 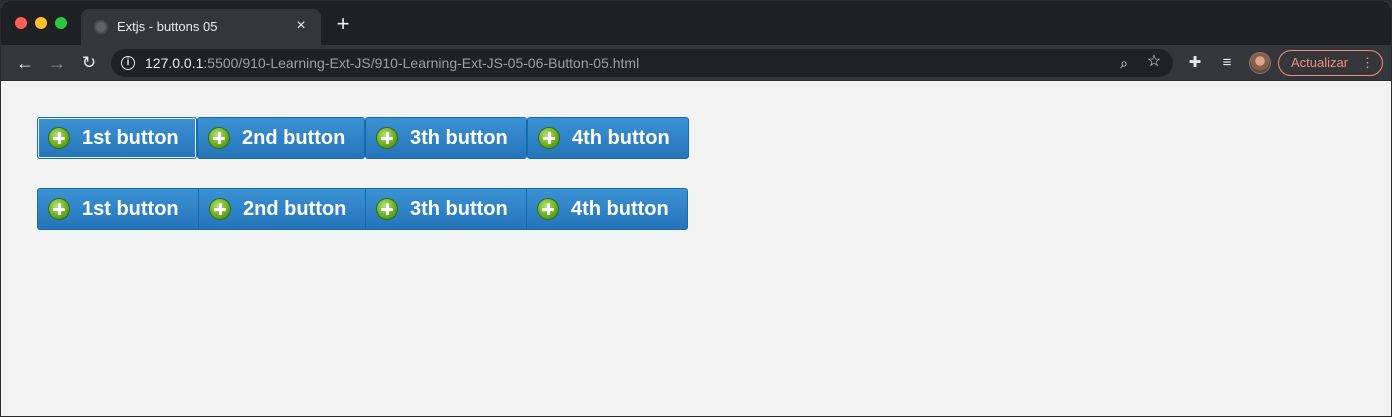 What do you see at coordinates (696, 23) in the screenshot?
I see `tab-strip: Extjs - buttons 05 × +` at bounding box center [696, 23].